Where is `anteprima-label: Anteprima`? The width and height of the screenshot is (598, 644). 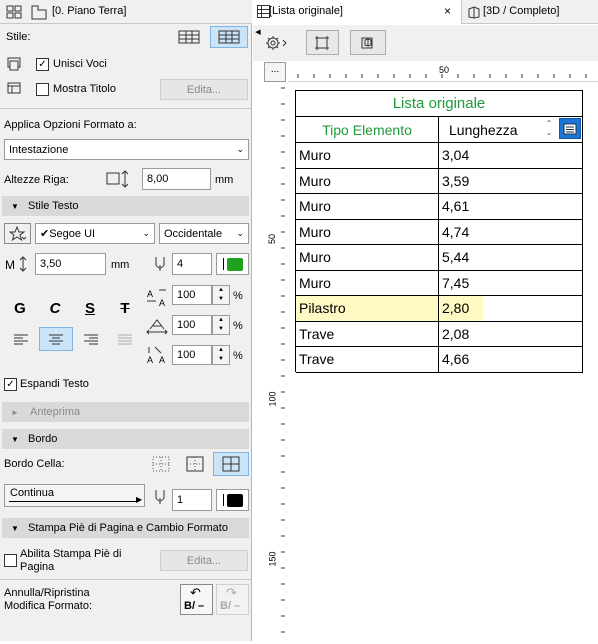 anteprima-label: Anteprima is located at coordinates (55, 412).